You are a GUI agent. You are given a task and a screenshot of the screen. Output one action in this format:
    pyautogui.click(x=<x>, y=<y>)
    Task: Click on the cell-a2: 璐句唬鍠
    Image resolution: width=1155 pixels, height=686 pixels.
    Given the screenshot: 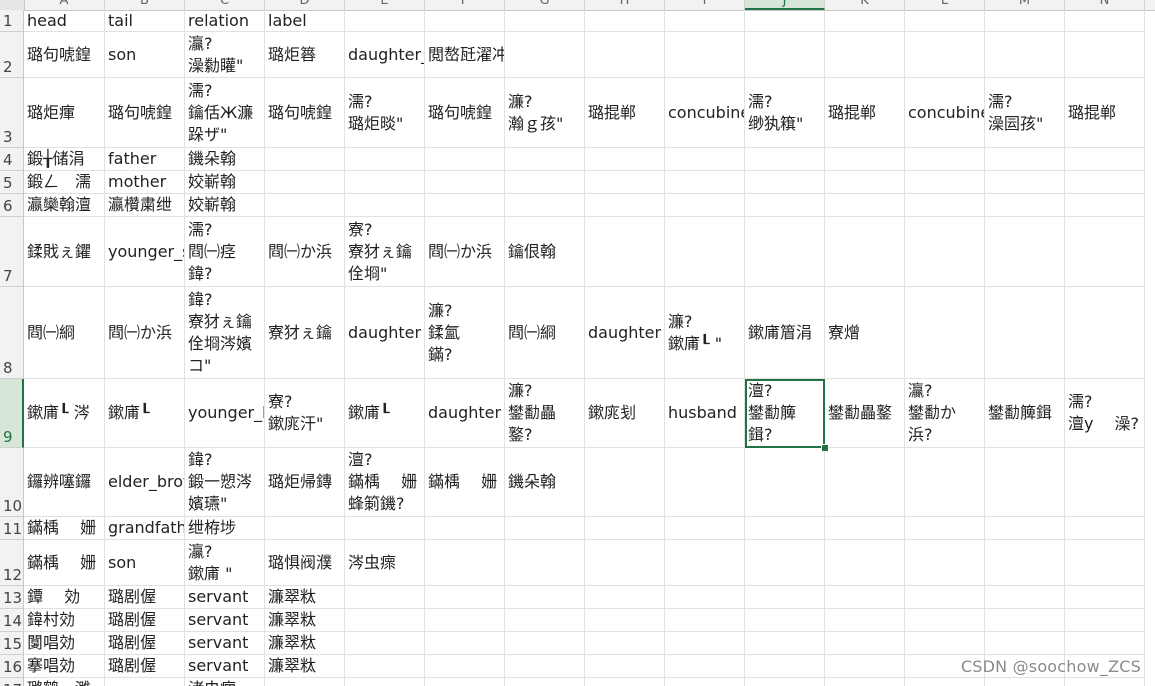 What is the action you would take?
    pyautogui.click(x=64, y=55)
    